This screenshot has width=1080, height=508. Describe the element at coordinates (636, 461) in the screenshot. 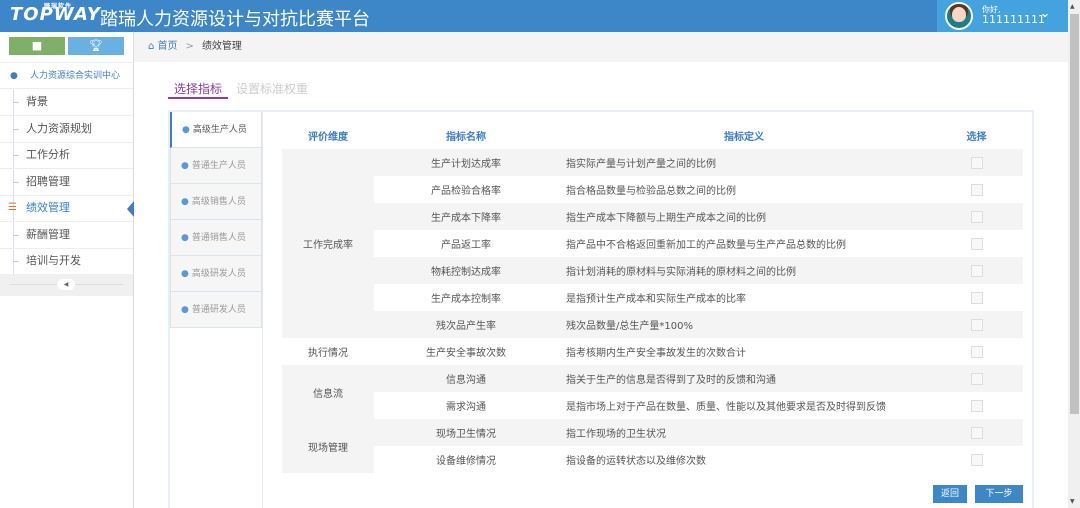

I see `indicator-definition: 指设备的运转状态以及维修次数` at that location.